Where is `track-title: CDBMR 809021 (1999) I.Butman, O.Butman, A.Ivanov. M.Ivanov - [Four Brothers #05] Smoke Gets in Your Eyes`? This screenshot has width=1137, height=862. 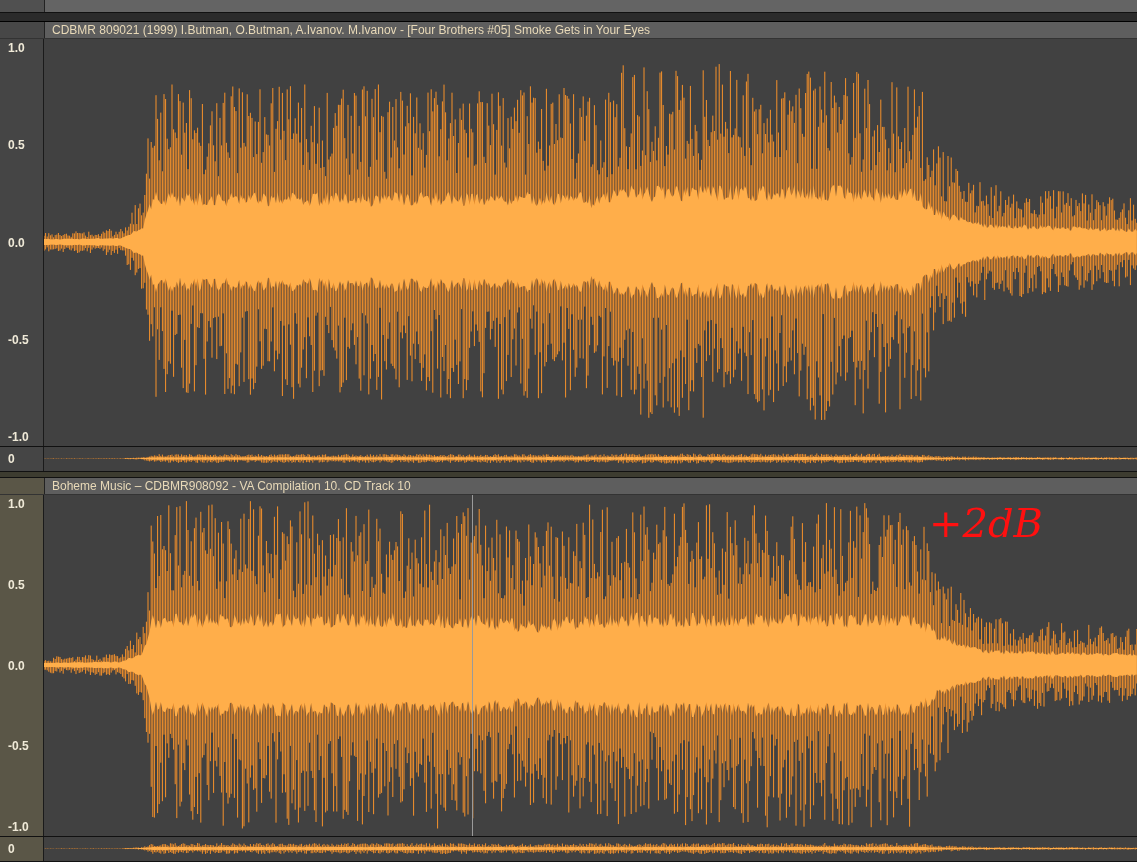 track-title: CDBMR 809021 (1999) I.Butman, O.Butman, A.Ivanov. M.Ivanov - [Four Brothers #05] Smoke Gets in Your Eyes is located at coordinates (591, 30).